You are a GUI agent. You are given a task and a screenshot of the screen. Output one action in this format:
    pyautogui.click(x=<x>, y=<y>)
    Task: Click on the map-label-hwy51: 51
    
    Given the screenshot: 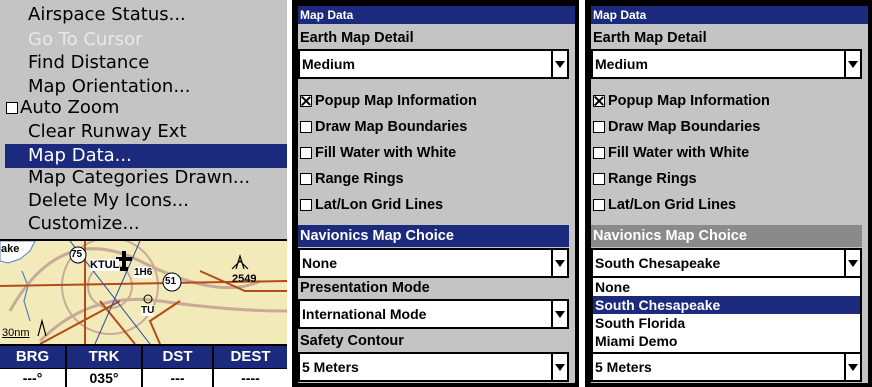 What is the action you would take?
    pyautogui.click(x=171, y=281)
    